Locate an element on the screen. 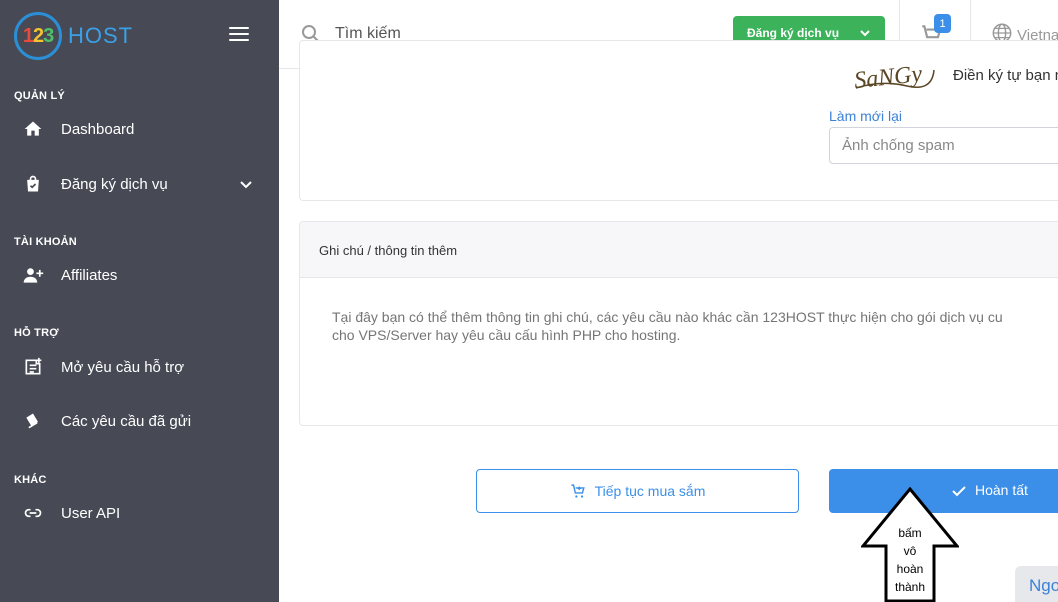  sidebar-item-label: Các yêu cầu đã gửi is located at coordinates (126, 421).